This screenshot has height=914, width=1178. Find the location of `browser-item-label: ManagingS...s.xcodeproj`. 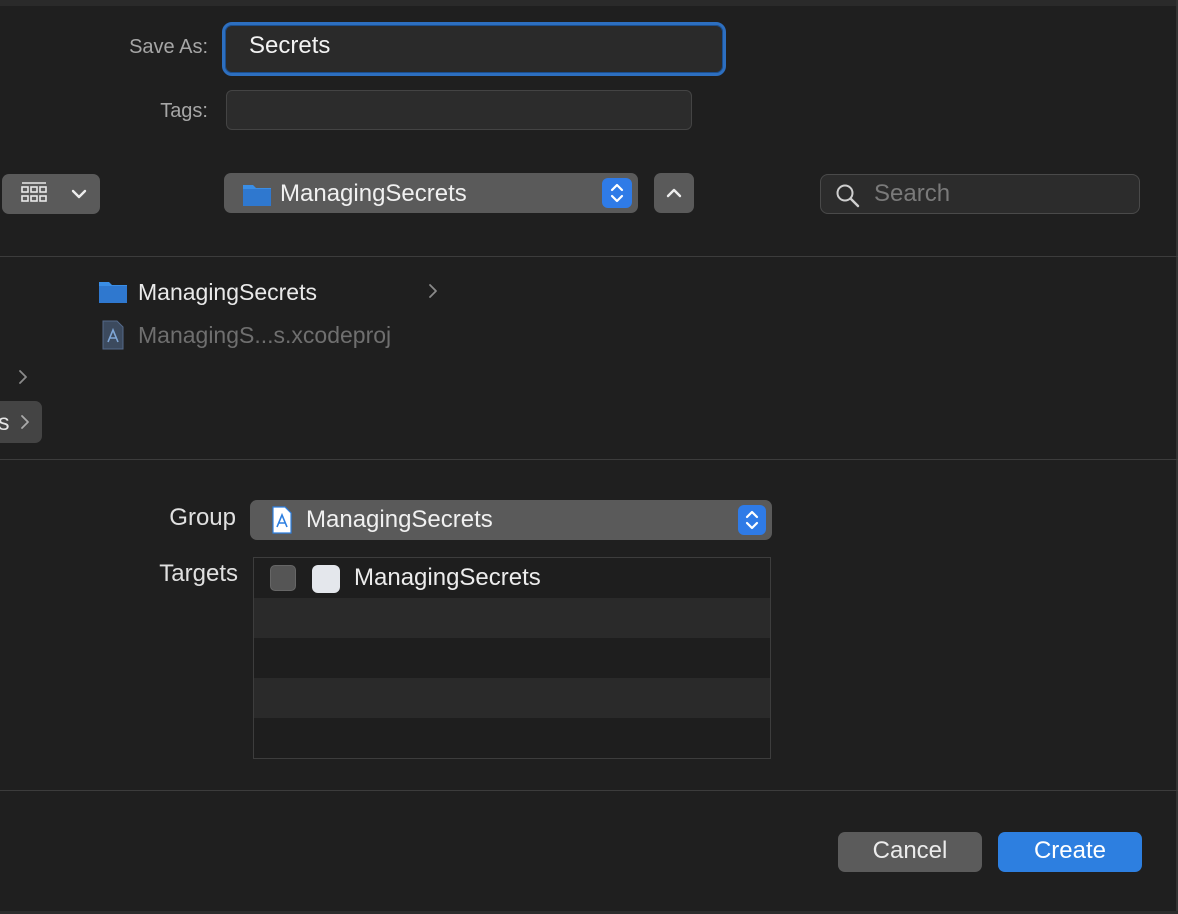

browser-item-label: ManagingS...s.xcodeproj is located at coordinates (265, 335).